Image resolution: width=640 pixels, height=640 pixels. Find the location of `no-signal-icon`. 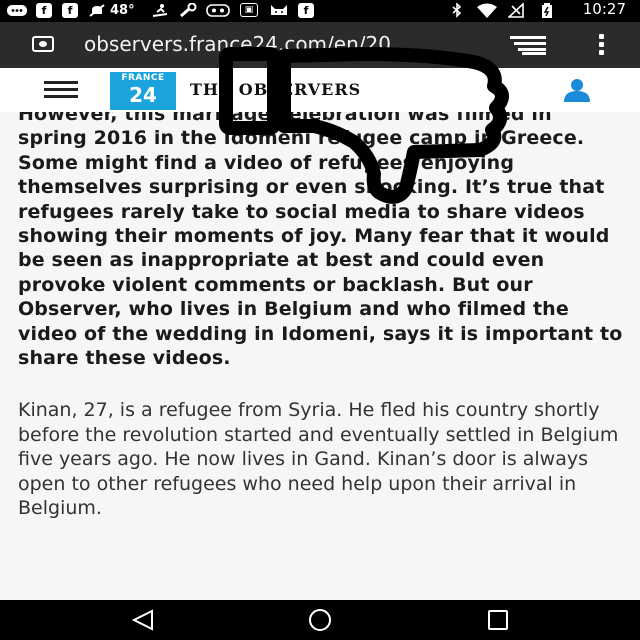

no-signal-icon is located at coordinates (515, 10).